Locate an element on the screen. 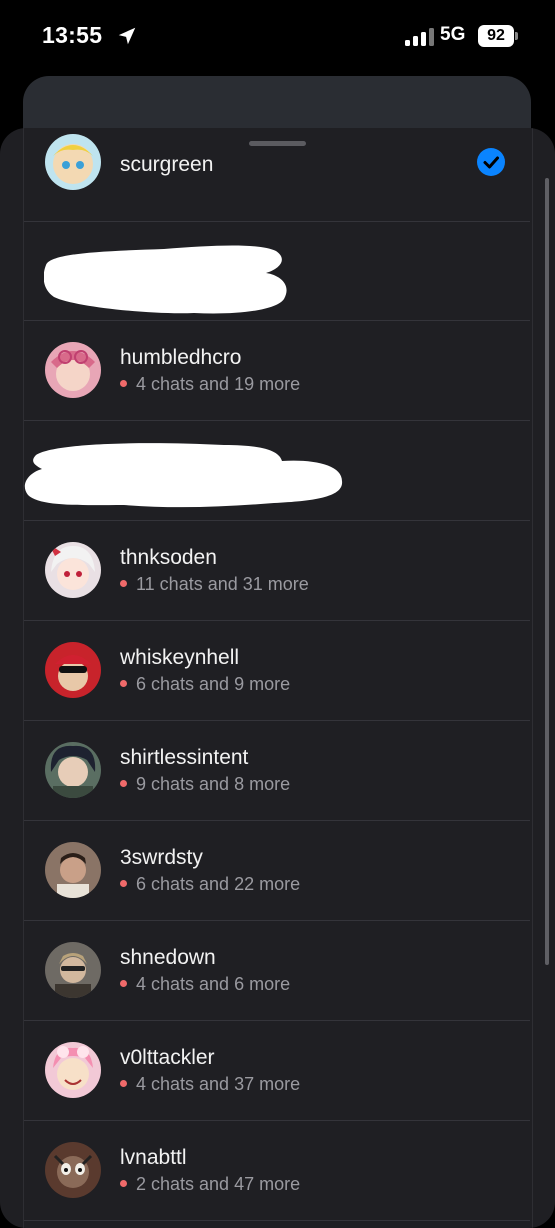  location-arrow-icon is located at coordinates (127, 36).